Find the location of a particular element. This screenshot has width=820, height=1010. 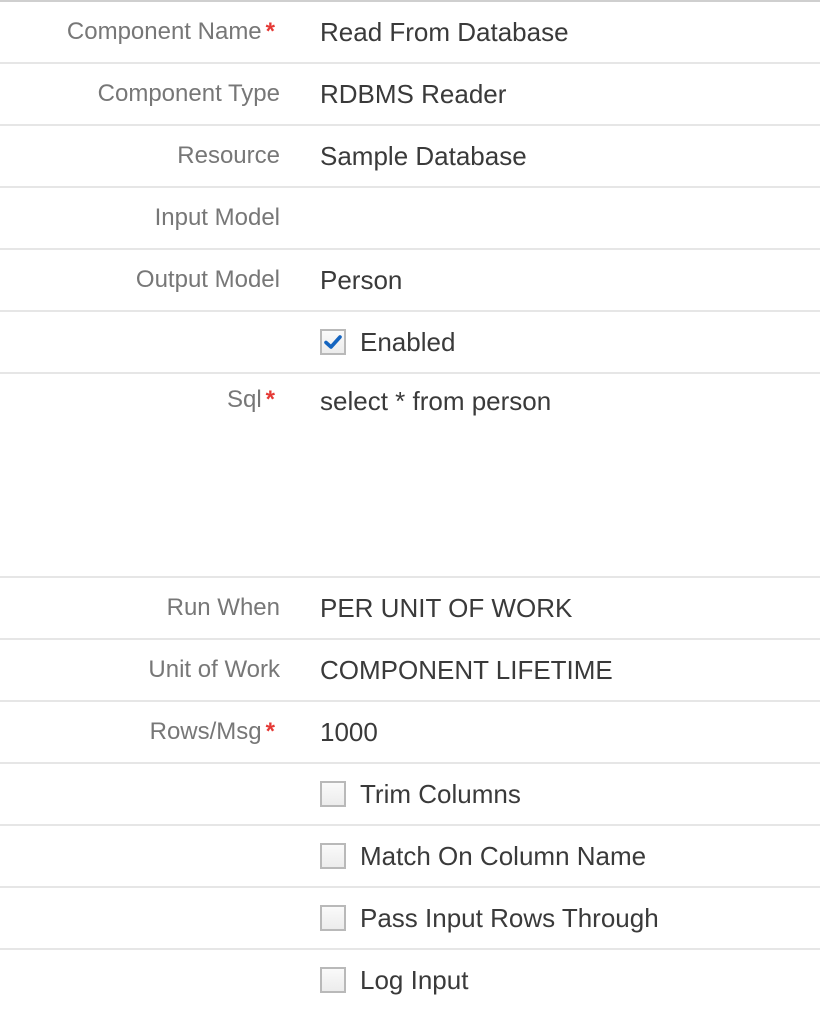

run-when-value: PER UNIT OF WORK is located at coordinates (446, 608).